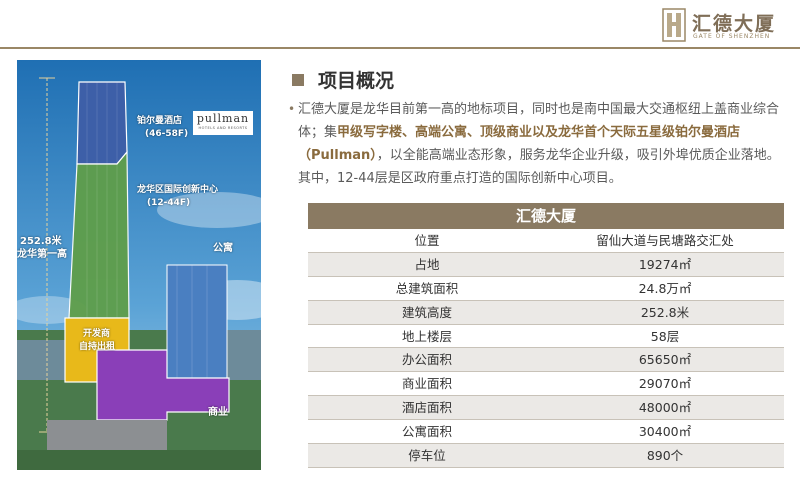  What do you see at coordinates (426, 384) in the screenshot?
I see `table-cell-label: 商业面积` at bounding box center [426, 384].